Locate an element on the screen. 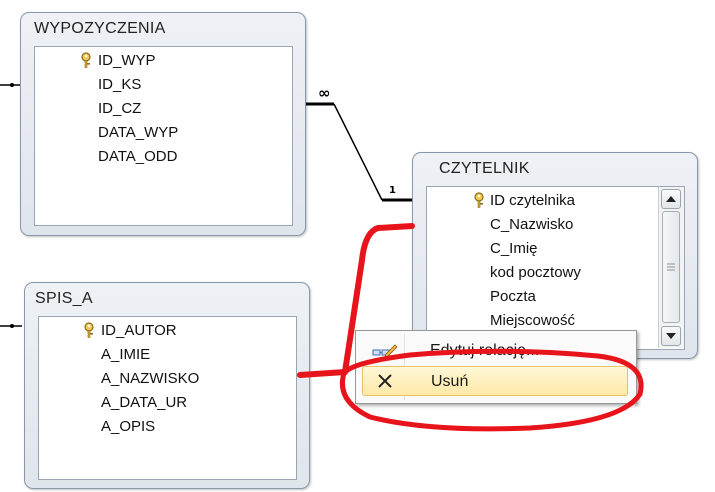 The height and width of the screenshot is (492, 715). grip-icon is located at coordinates (671, 267).